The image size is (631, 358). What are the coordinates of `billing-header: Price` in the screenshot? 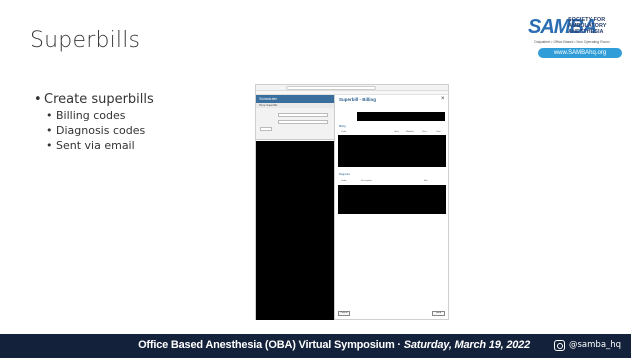 It's located at (424, 132).